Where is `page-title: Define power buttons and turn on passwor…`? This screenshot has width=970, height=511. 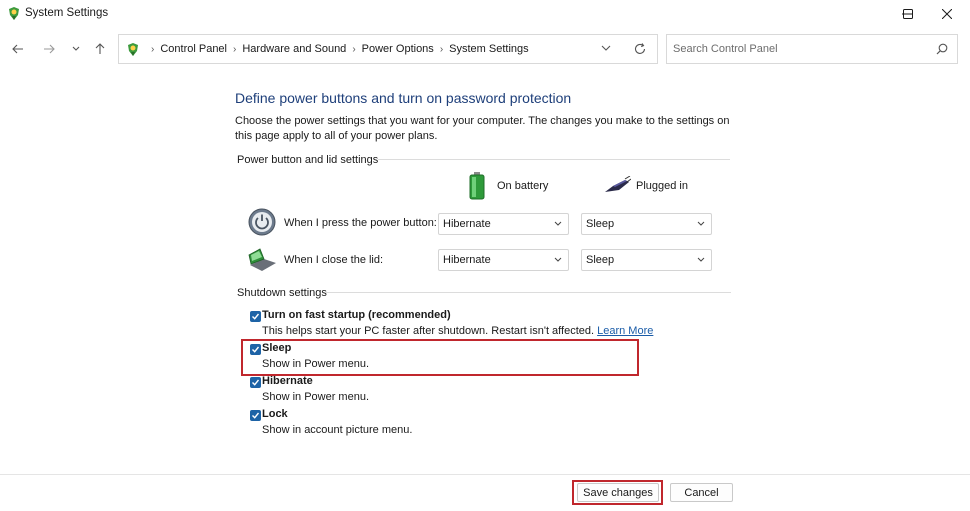
page-title: Define power buttons and turn on passwor… is located at coordinates (403, 98).